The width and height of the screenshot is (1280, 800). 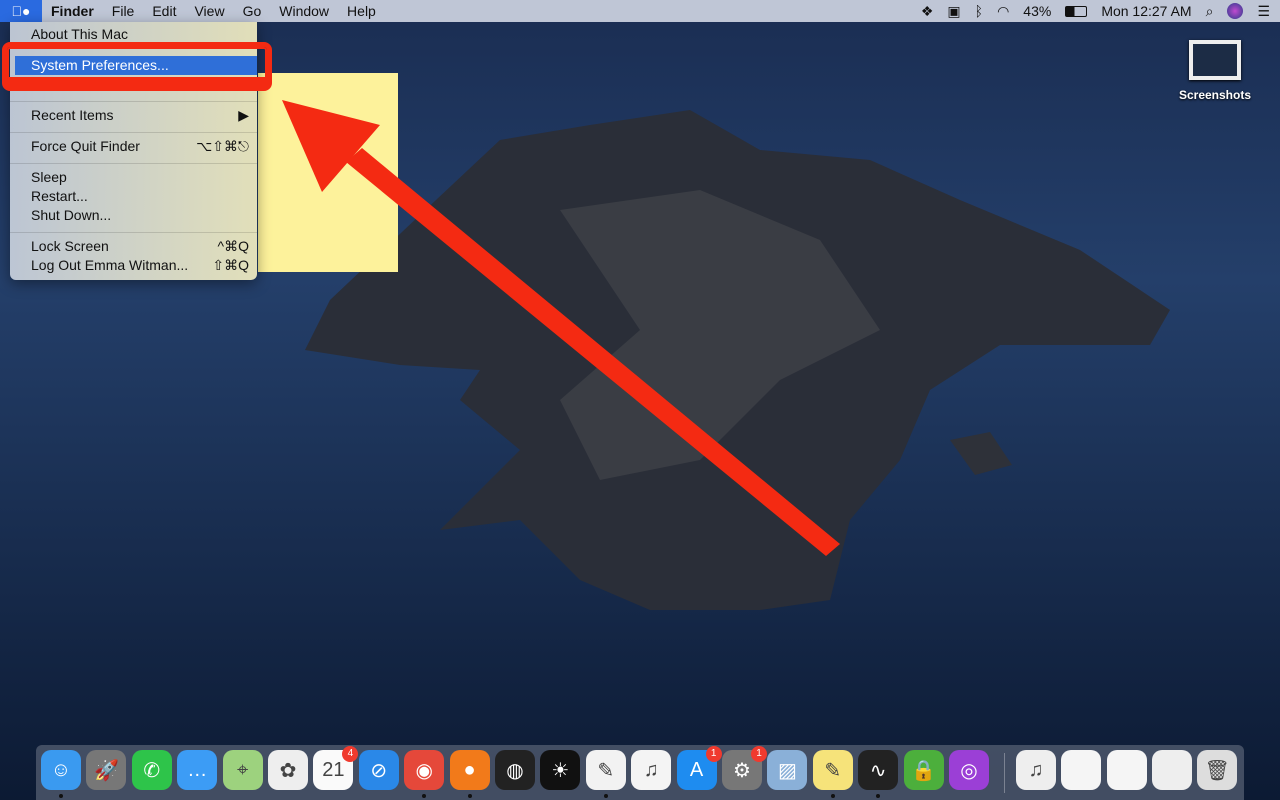 I want to click on facetime-icon: ✆, so click(x=152, y=770).